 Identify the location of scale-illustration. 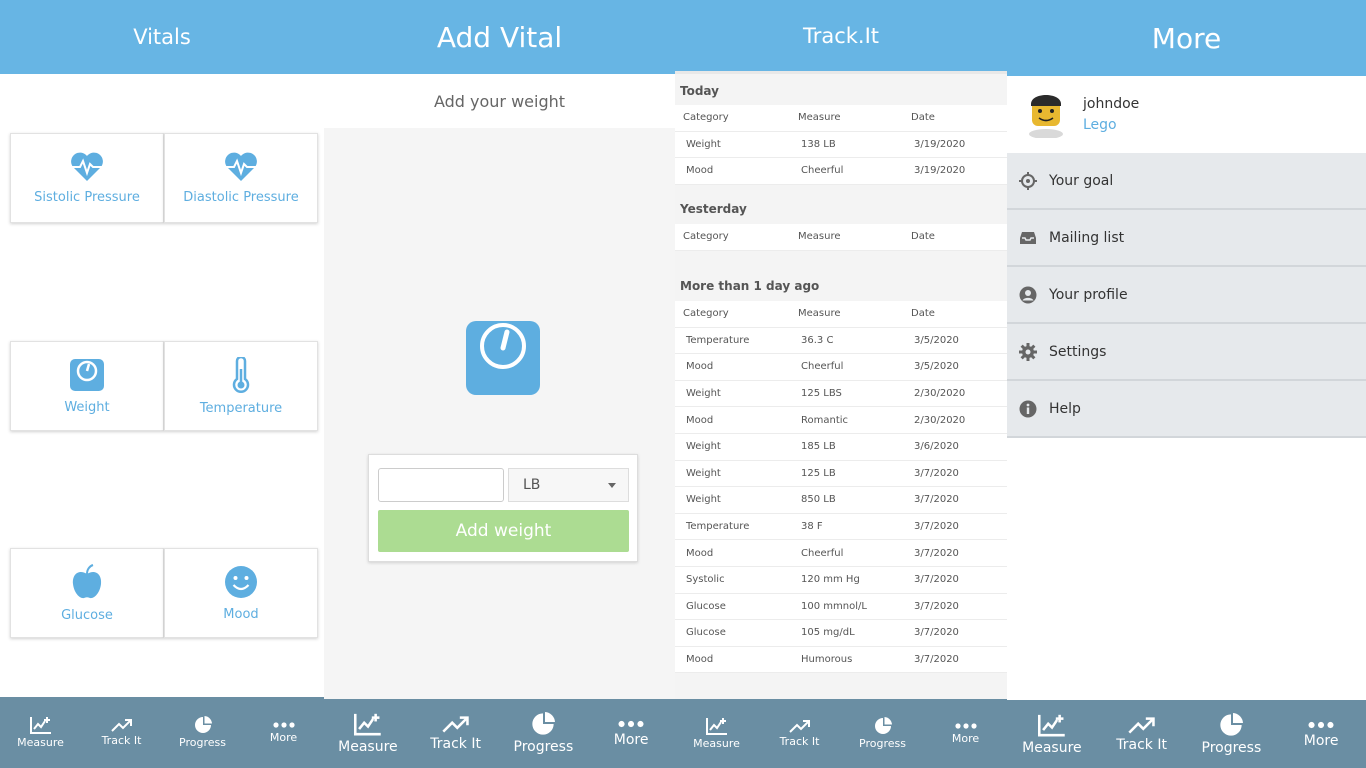
(503, 360).